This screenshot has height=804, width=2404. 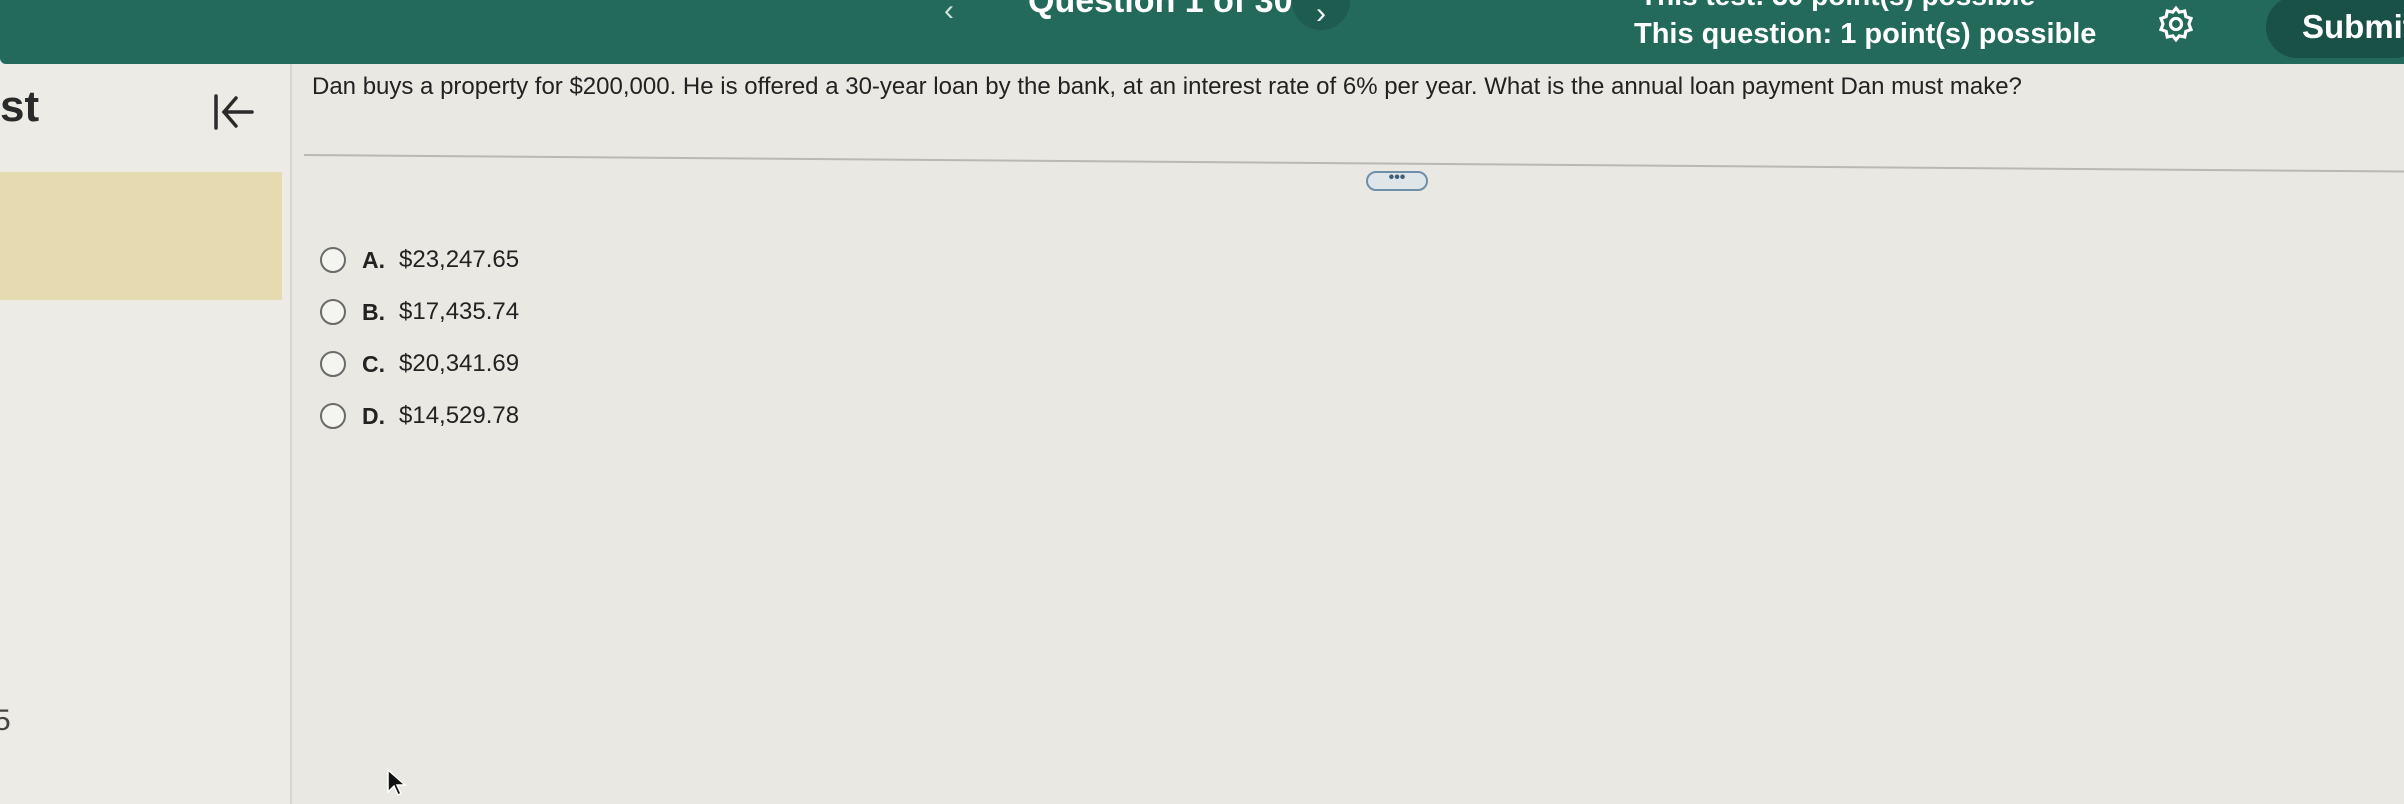 What do you see at coordinates (397, 782) in the screenshot?
I see `mouse-pointer-icon` at bounding box center [397, 782].